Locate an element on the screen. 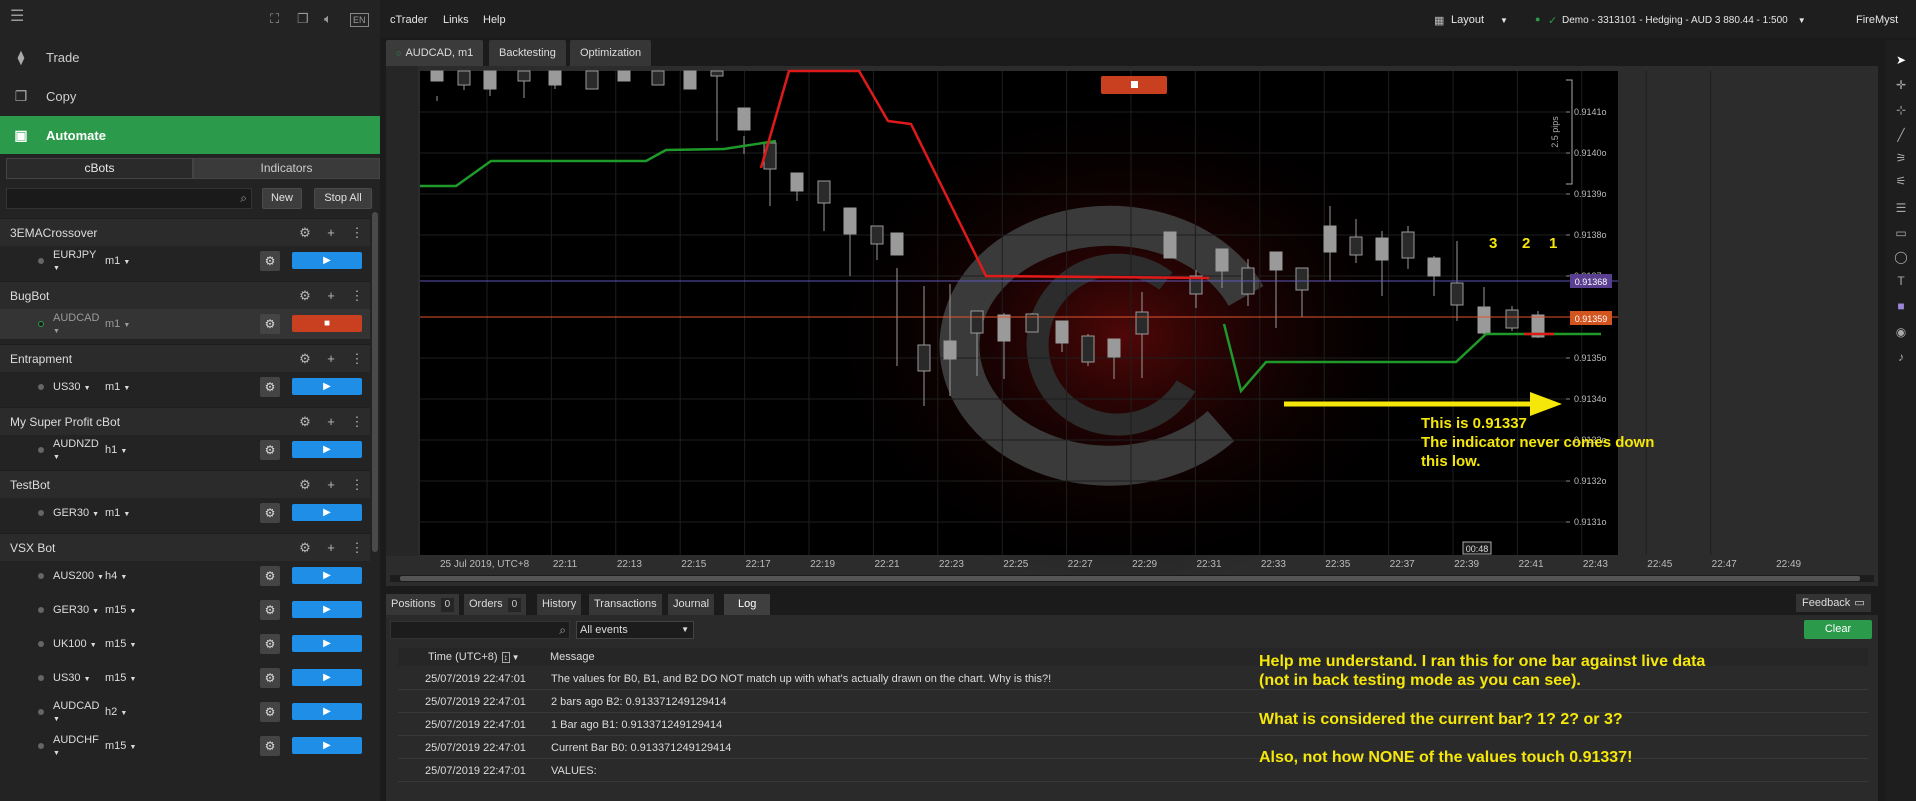 This screenshot has height=801, width=1916. cbot-group: 3EMACrossover ⚙︎ + ⋮ is located at coordinates (185, 232).